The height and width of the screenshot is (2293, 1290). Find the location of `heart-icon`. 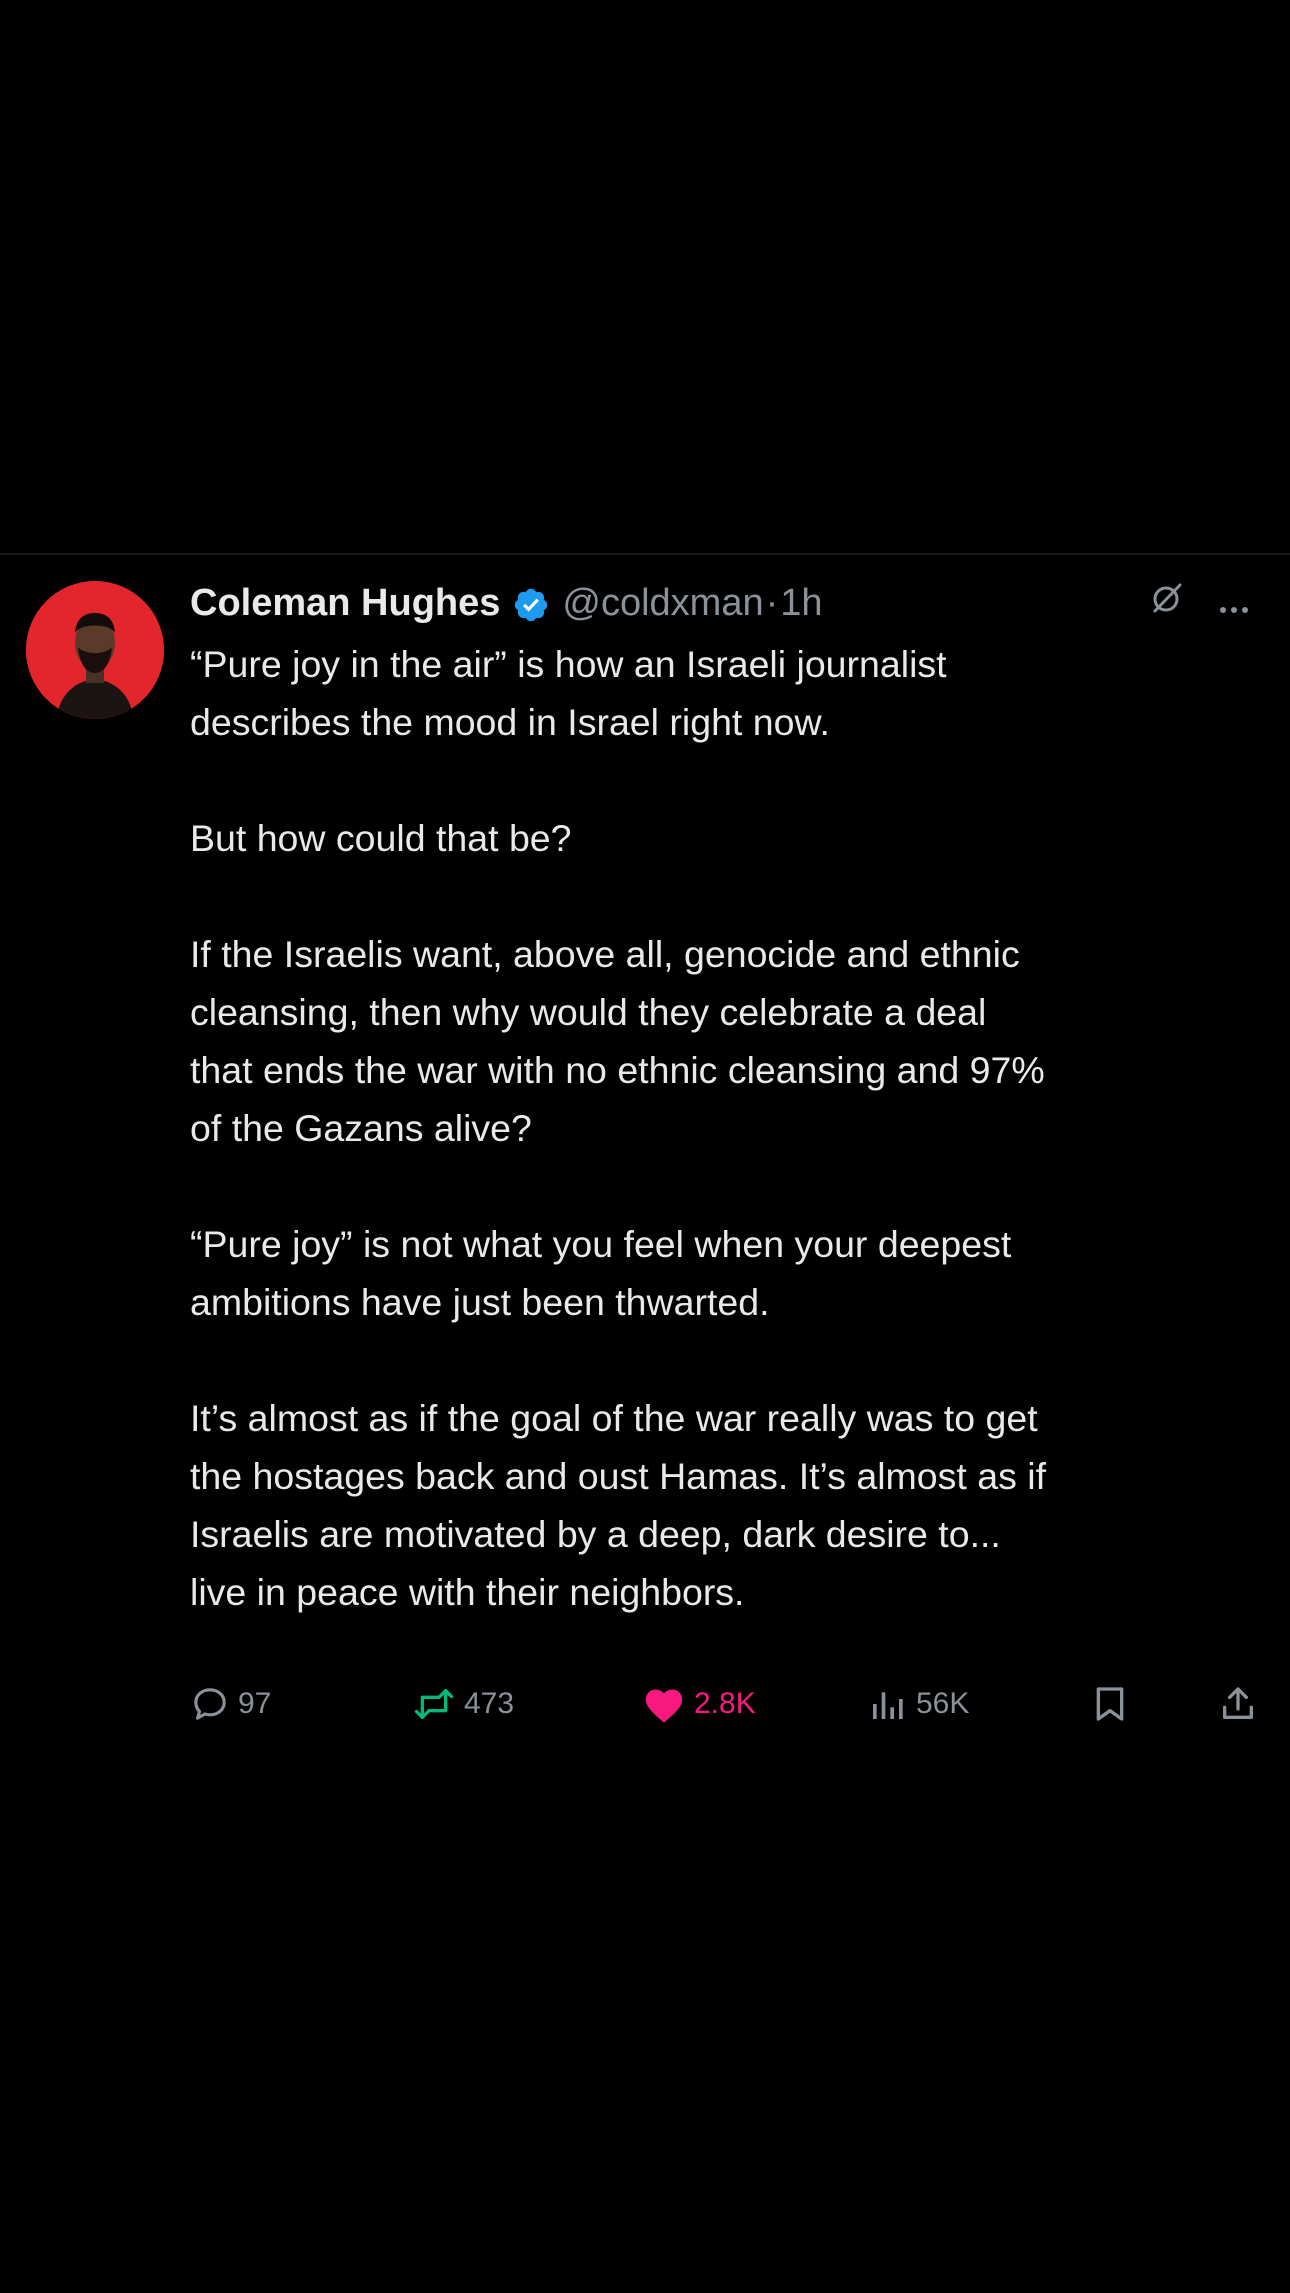

heart-icon is located at coordinates (664, 1706).